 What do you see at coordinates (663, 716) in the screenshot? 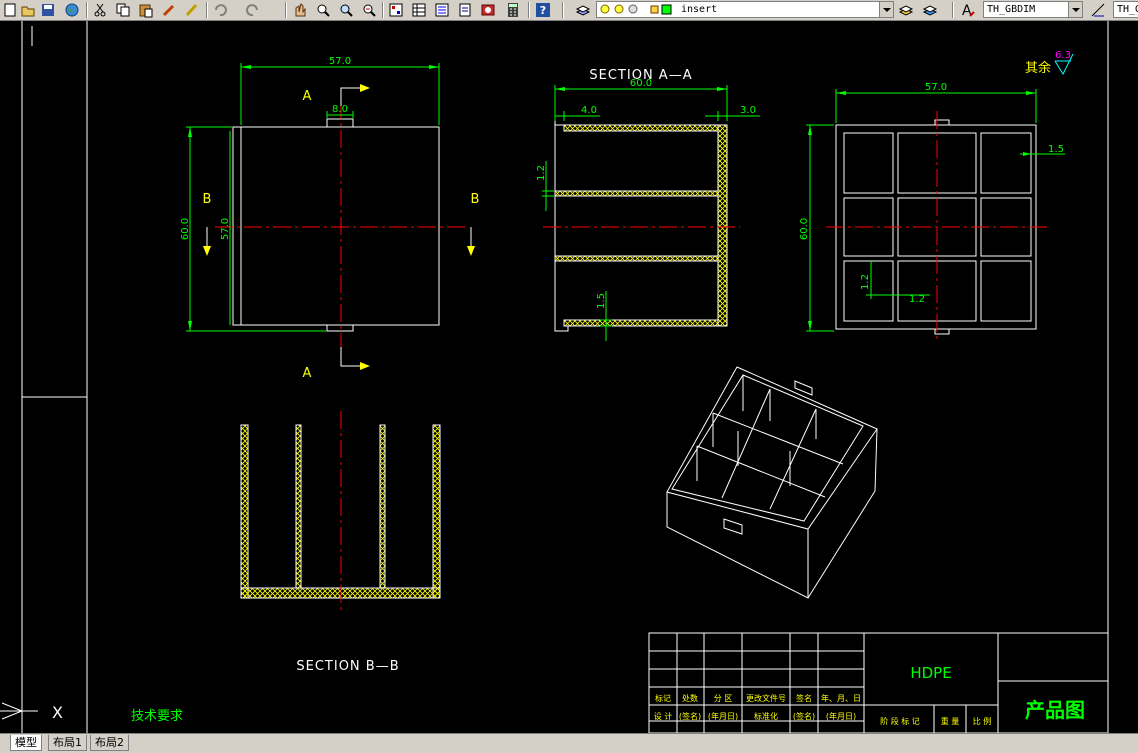
I see `tb-row2-0: 设 计` at bounding box center [663, 716].